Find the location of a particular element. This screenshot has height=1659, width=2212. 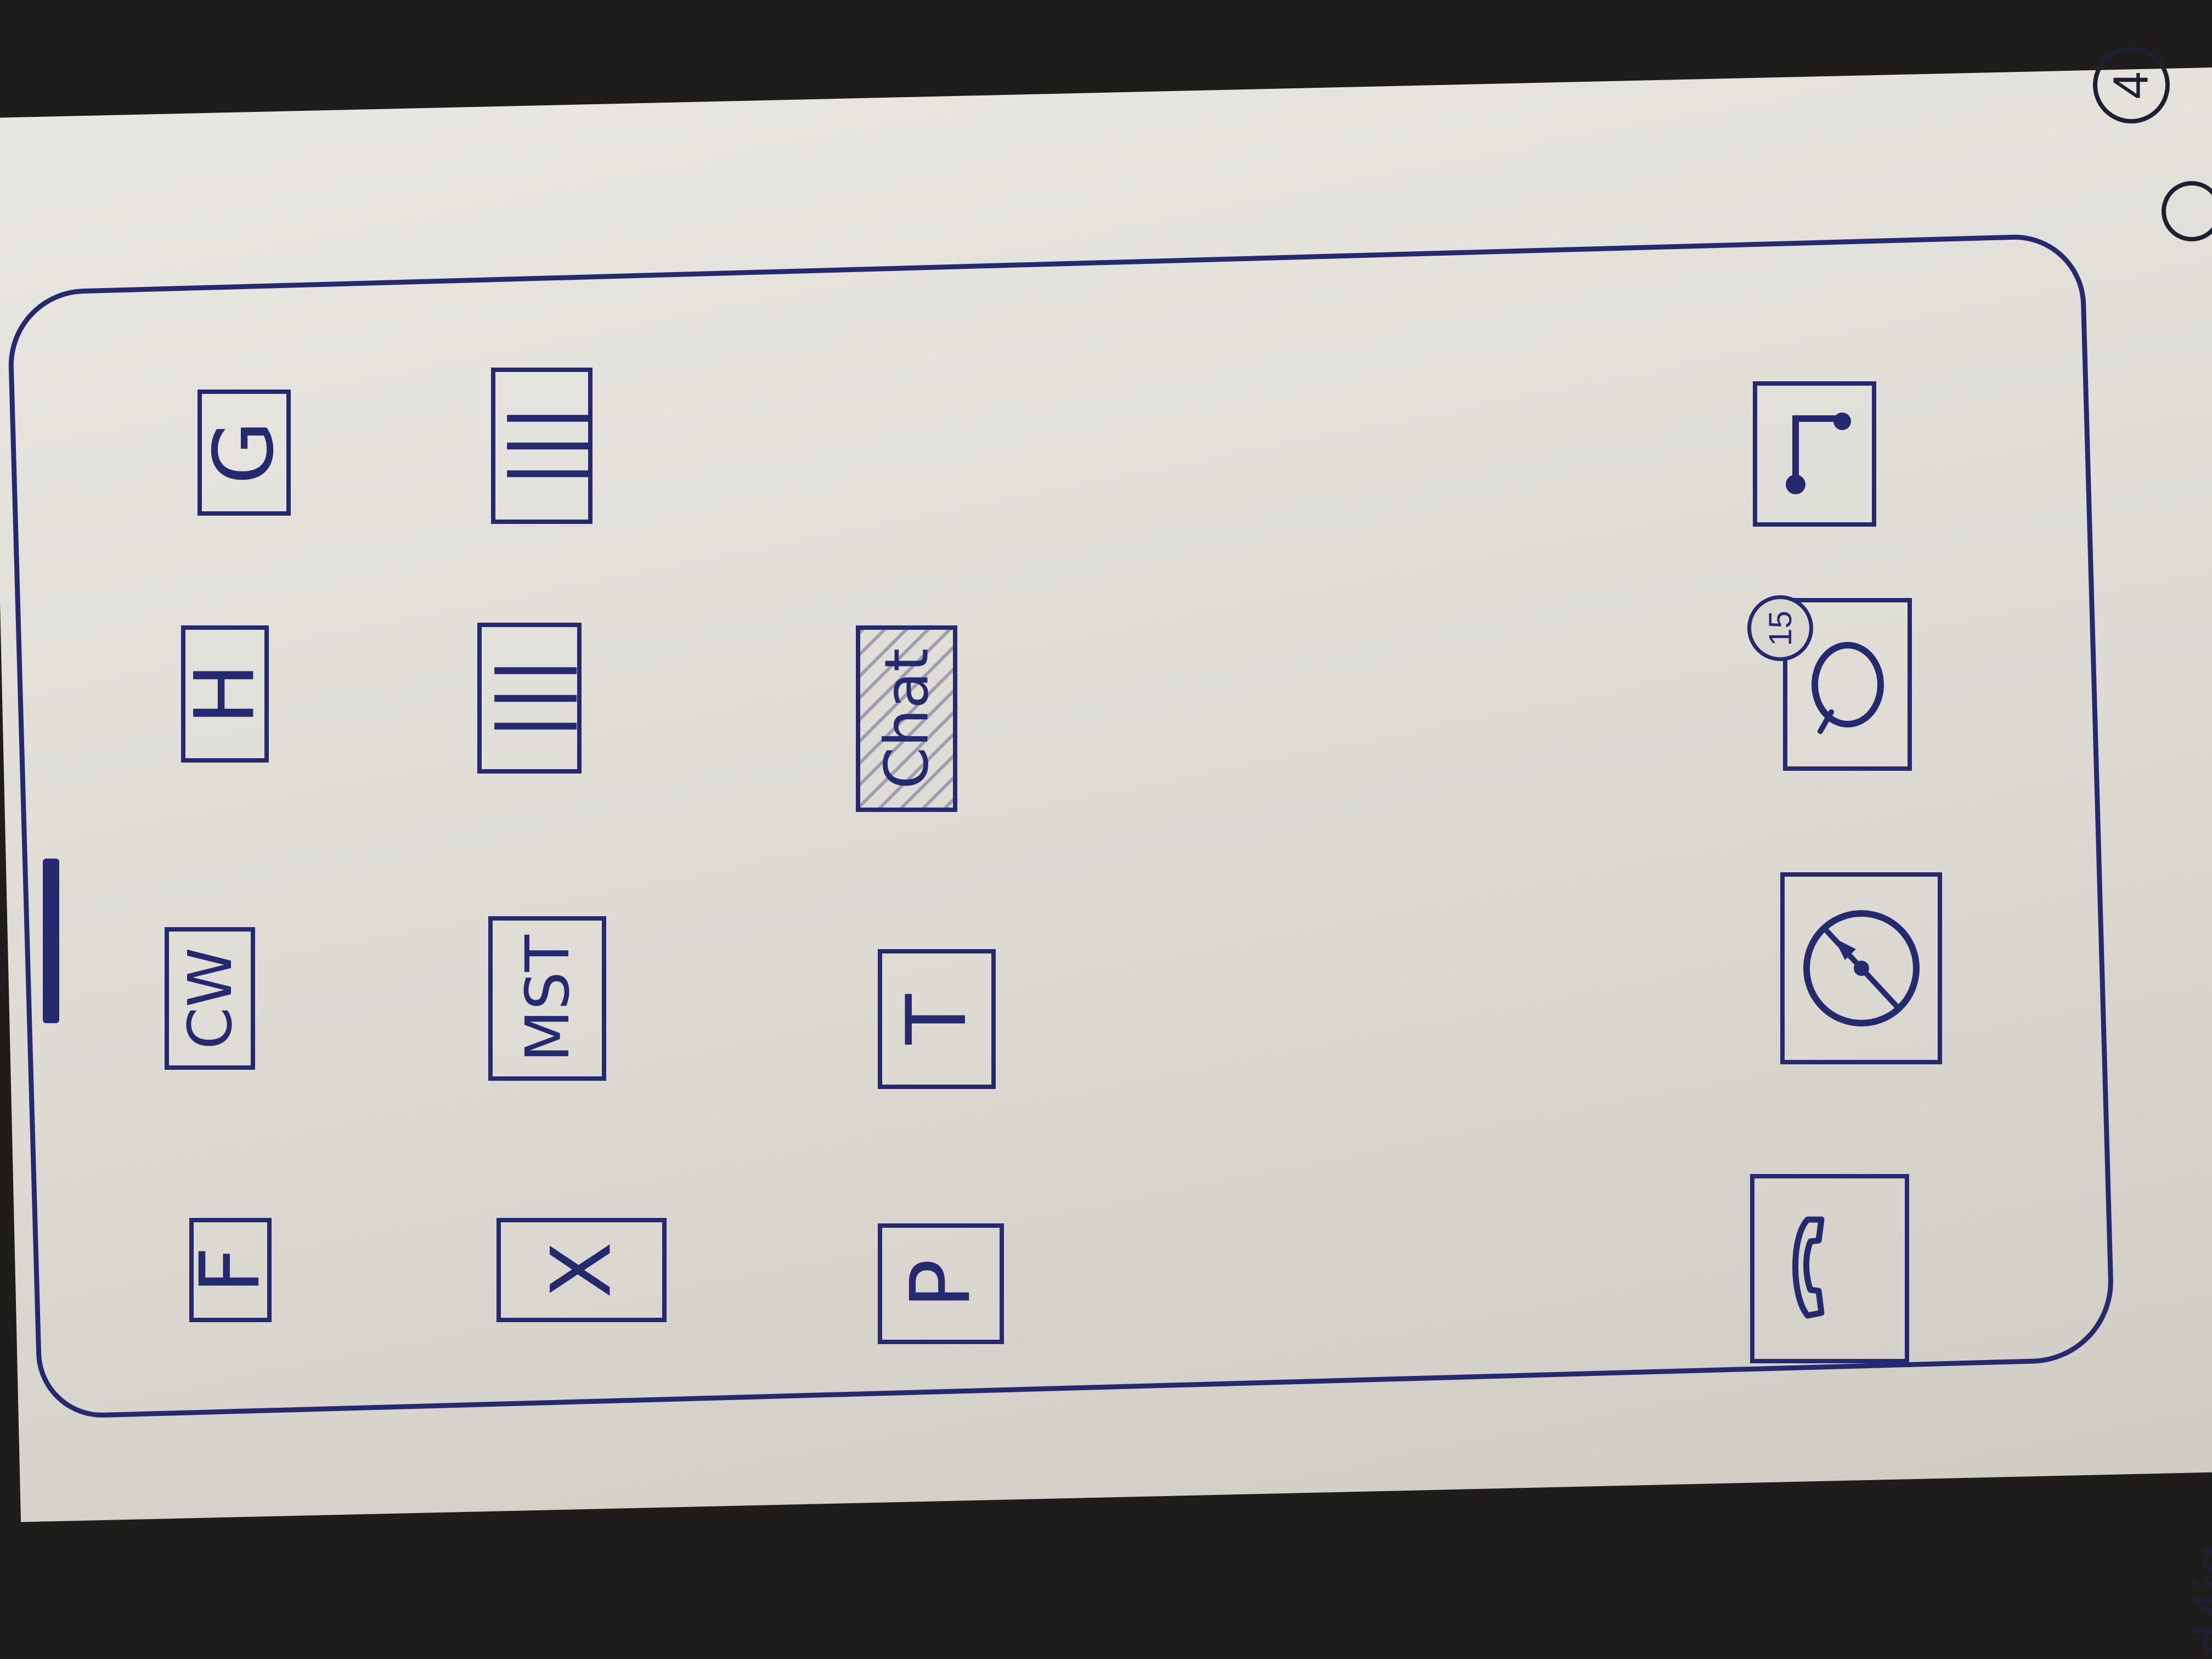

app-phone is located at coordinates (1830, 1269).